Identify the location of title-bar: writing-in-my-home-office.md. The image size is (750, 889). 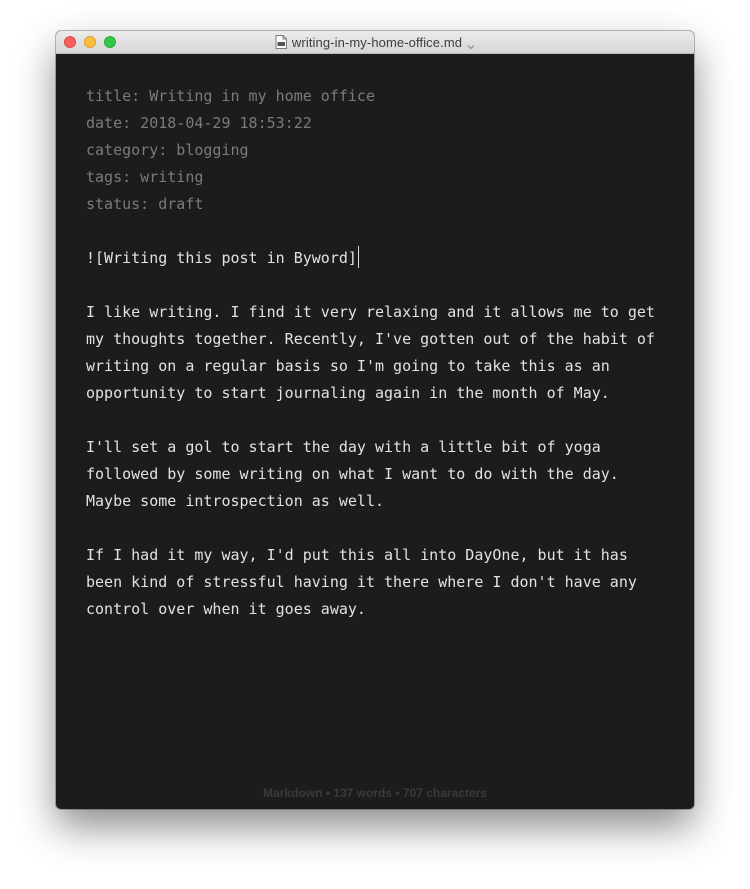
(375, 42).